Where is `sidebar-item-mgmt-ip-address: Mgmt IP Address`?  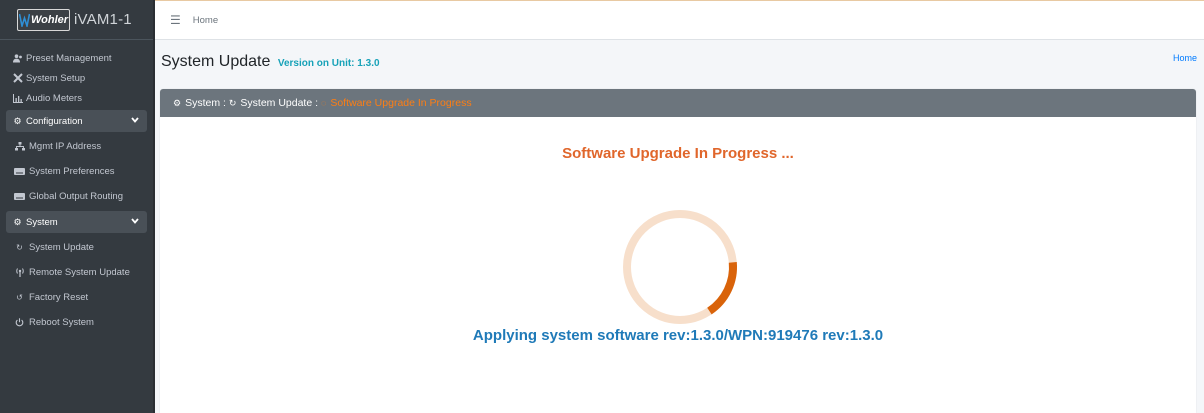 sidebar-item-mgmt-ip-address: Mgmt IP Address is located at coordinates (76, 146).